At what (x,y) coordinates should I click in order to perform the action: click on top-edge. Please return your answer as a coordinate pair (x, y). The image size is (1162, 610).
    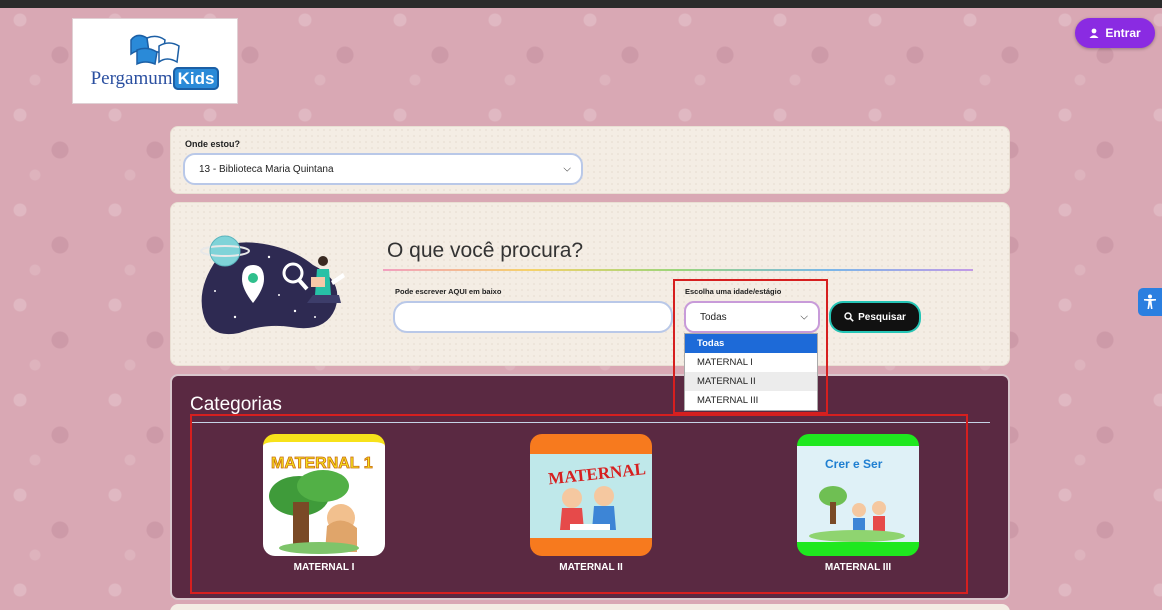
    Looking at the image, I should click on (581, 4).